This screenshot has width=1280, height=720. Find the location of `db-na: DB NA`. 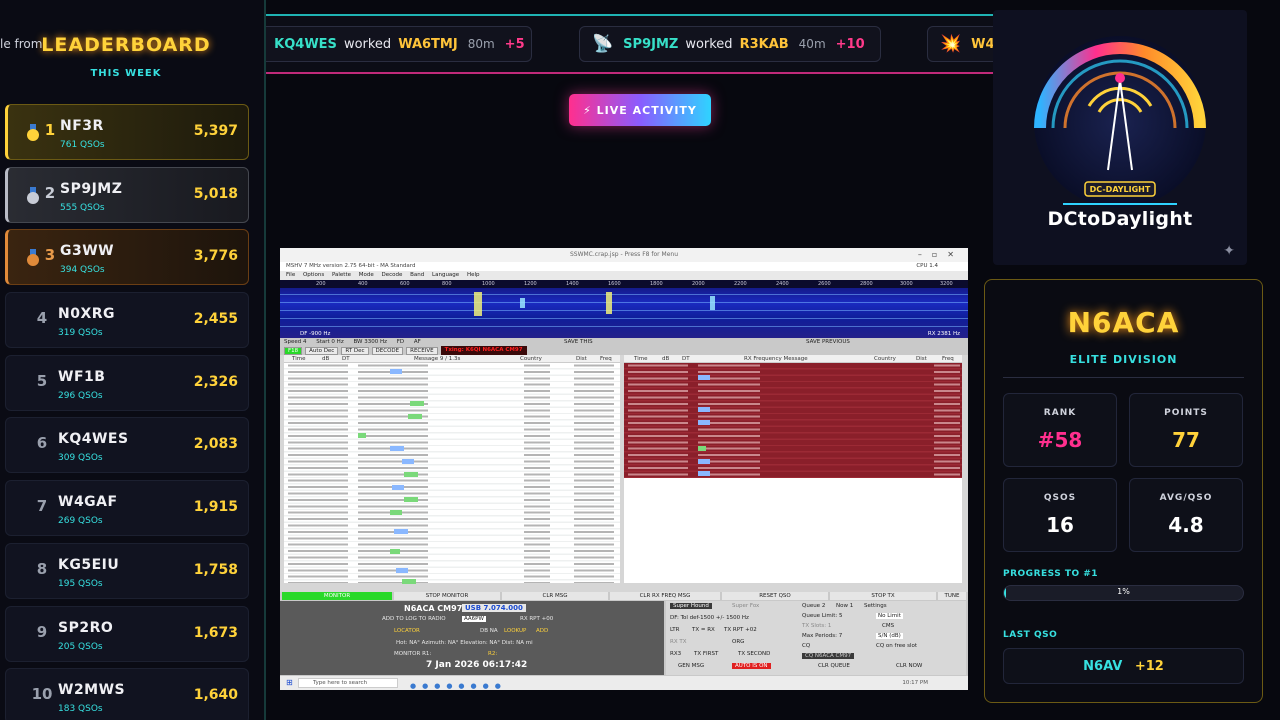

db-na: DB NA is located at coordinates (489, 631).